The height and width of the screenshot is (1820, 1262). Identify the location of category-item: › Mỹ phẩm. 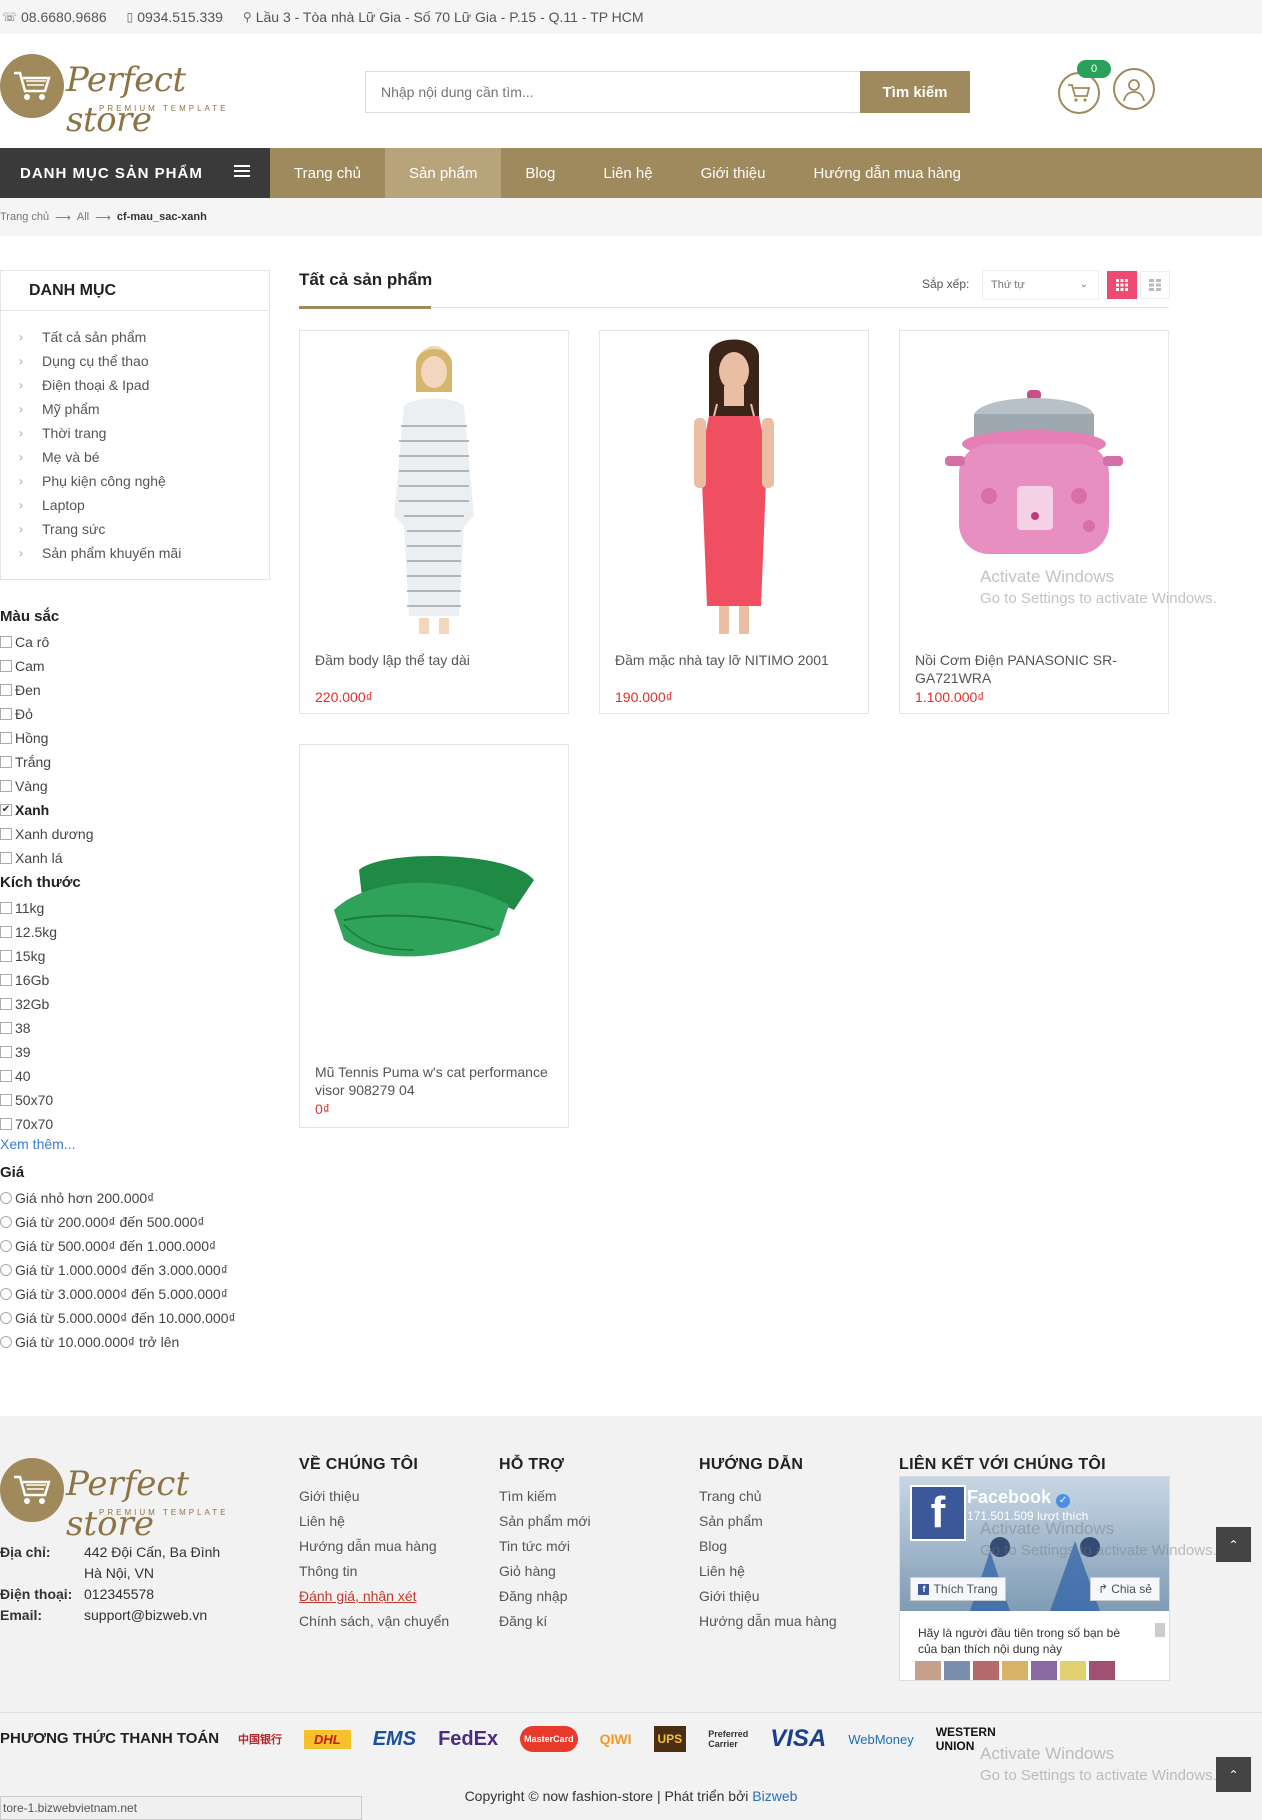
(135, 409).